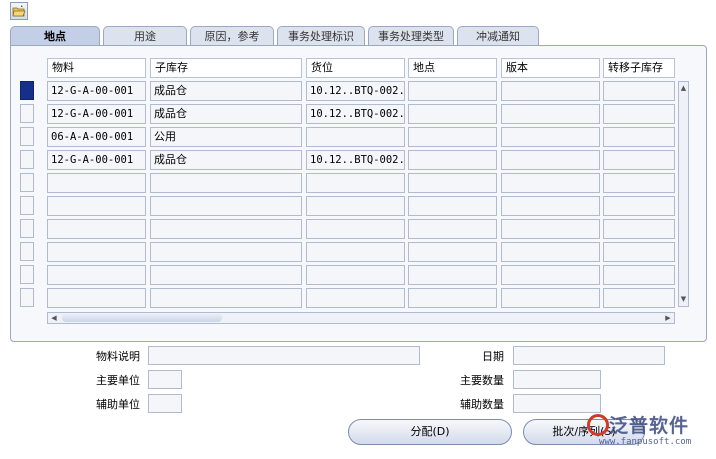  Describe the element at coordinates (498, 36) in the screenshot. I see `tab-backflush-notice: 冲减通知` at that location.